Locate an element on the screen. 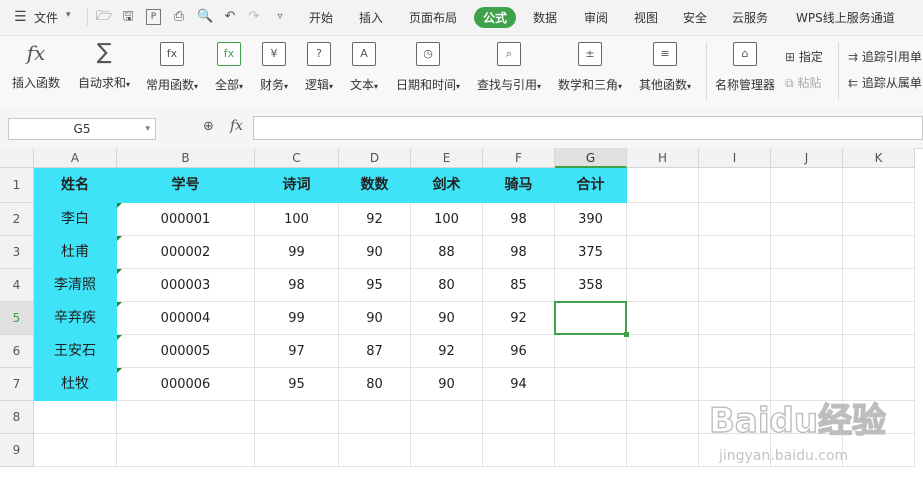 The image size is (923, 479). cell-h1 is located at coordinates (663, 185).